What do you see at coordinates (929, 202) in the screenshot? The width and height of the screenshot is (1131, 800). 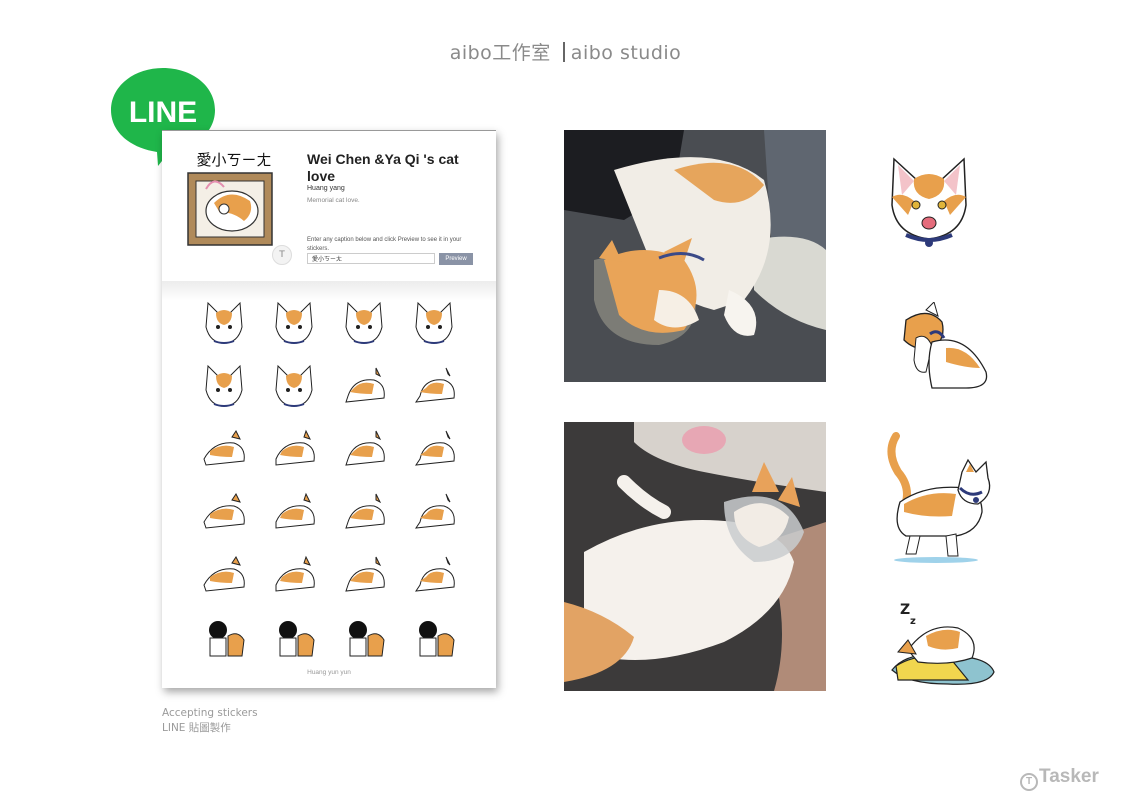 I see `cat-head-sticker` at bounding box center [929, 202].